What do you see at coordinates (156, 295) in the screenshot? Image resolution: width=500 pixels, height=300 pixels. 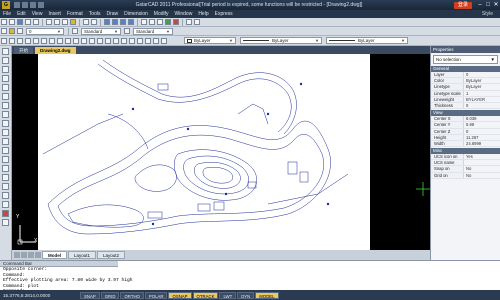 I see `polar-toggle: POLAR` at bounding box center [156, 295].